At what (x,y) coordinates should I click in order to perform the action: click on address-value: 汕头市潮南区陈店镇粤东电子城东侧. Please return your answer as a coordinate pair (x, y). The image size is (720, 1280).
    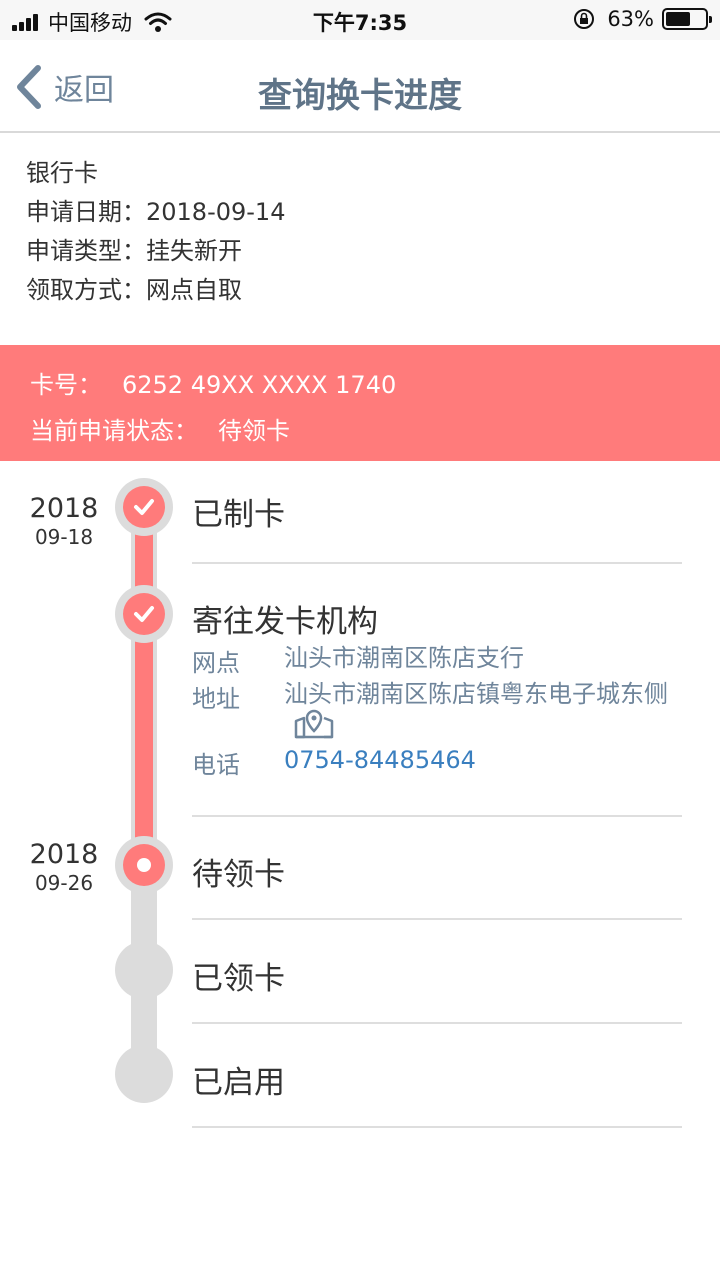
    Looking at the image, I should click on (476, 694).